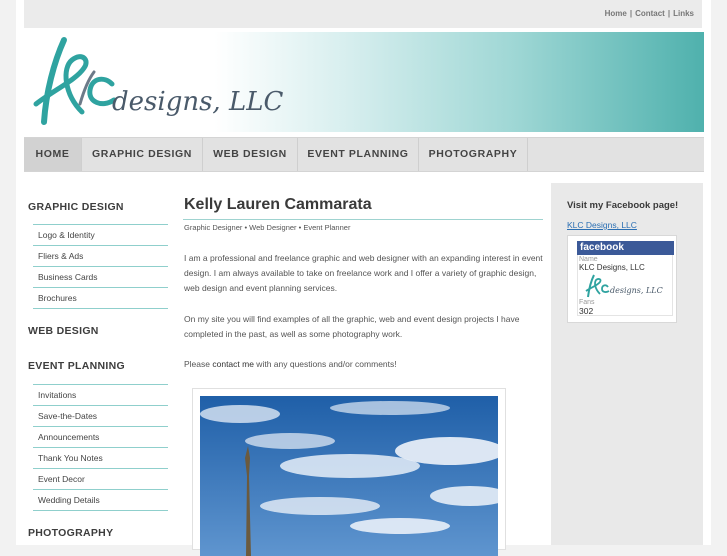 The width and height of the screenshot is (727, 556). What do you see at coordinates (586, 311) in the screenshot?
I see `facebook-fans-count: 302` at bounding box center [586, 311].